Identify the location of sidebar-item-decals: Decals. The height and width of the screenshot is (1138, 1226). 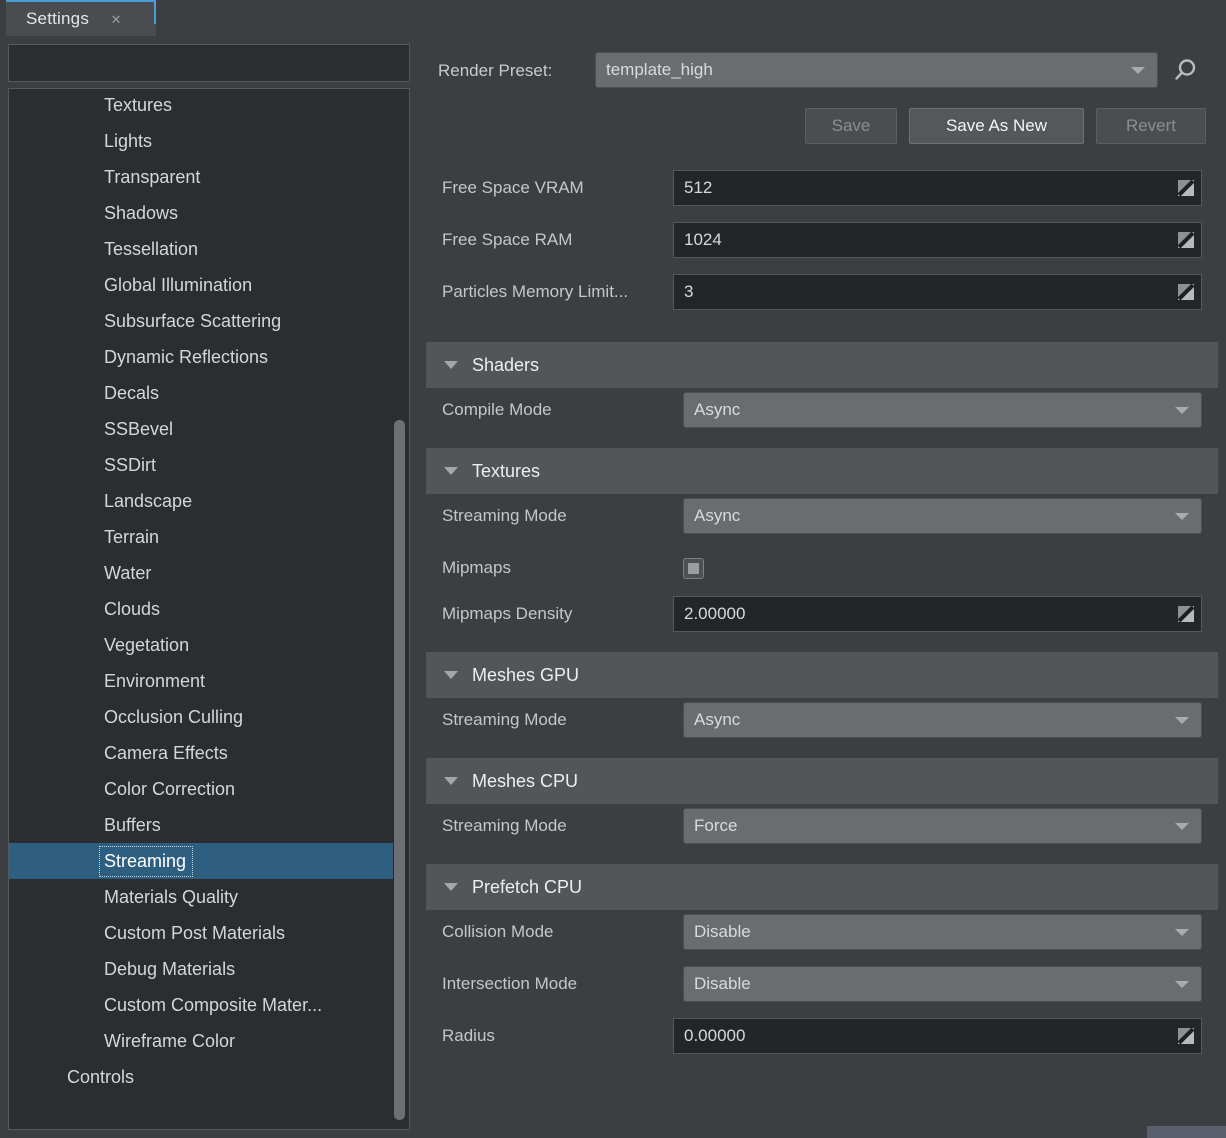
(199, 393).